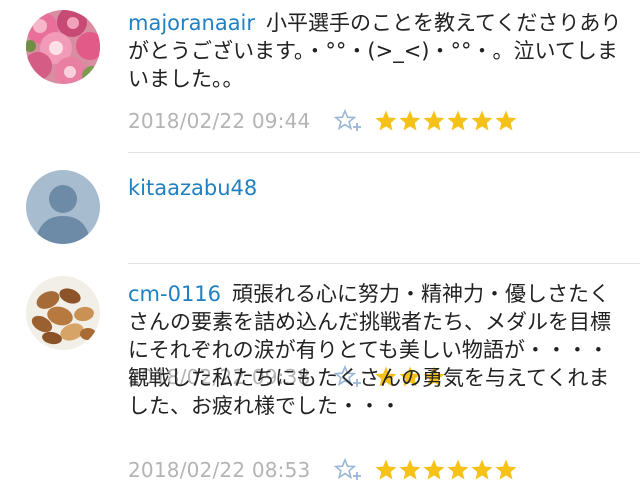 Image resolution: width=640 pixels, height=491 pixels. I want to click on avatar-image-nuts, so click(63, 313).